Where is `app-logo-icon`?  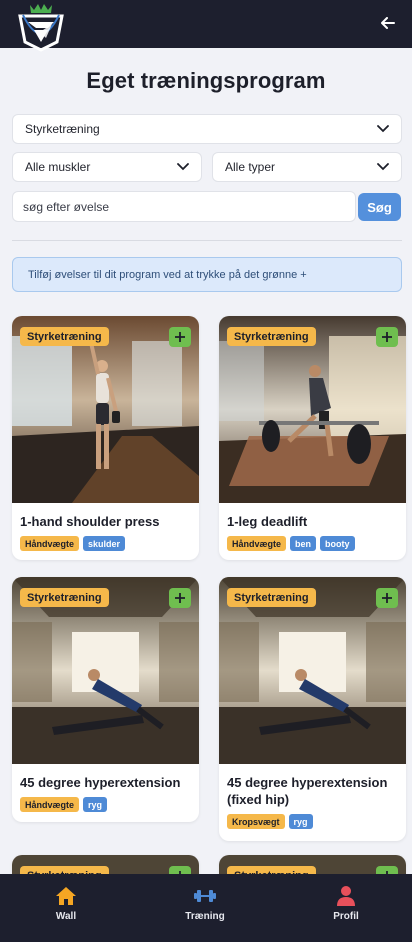
app-logo-icon is located at coordinates (41, 27).